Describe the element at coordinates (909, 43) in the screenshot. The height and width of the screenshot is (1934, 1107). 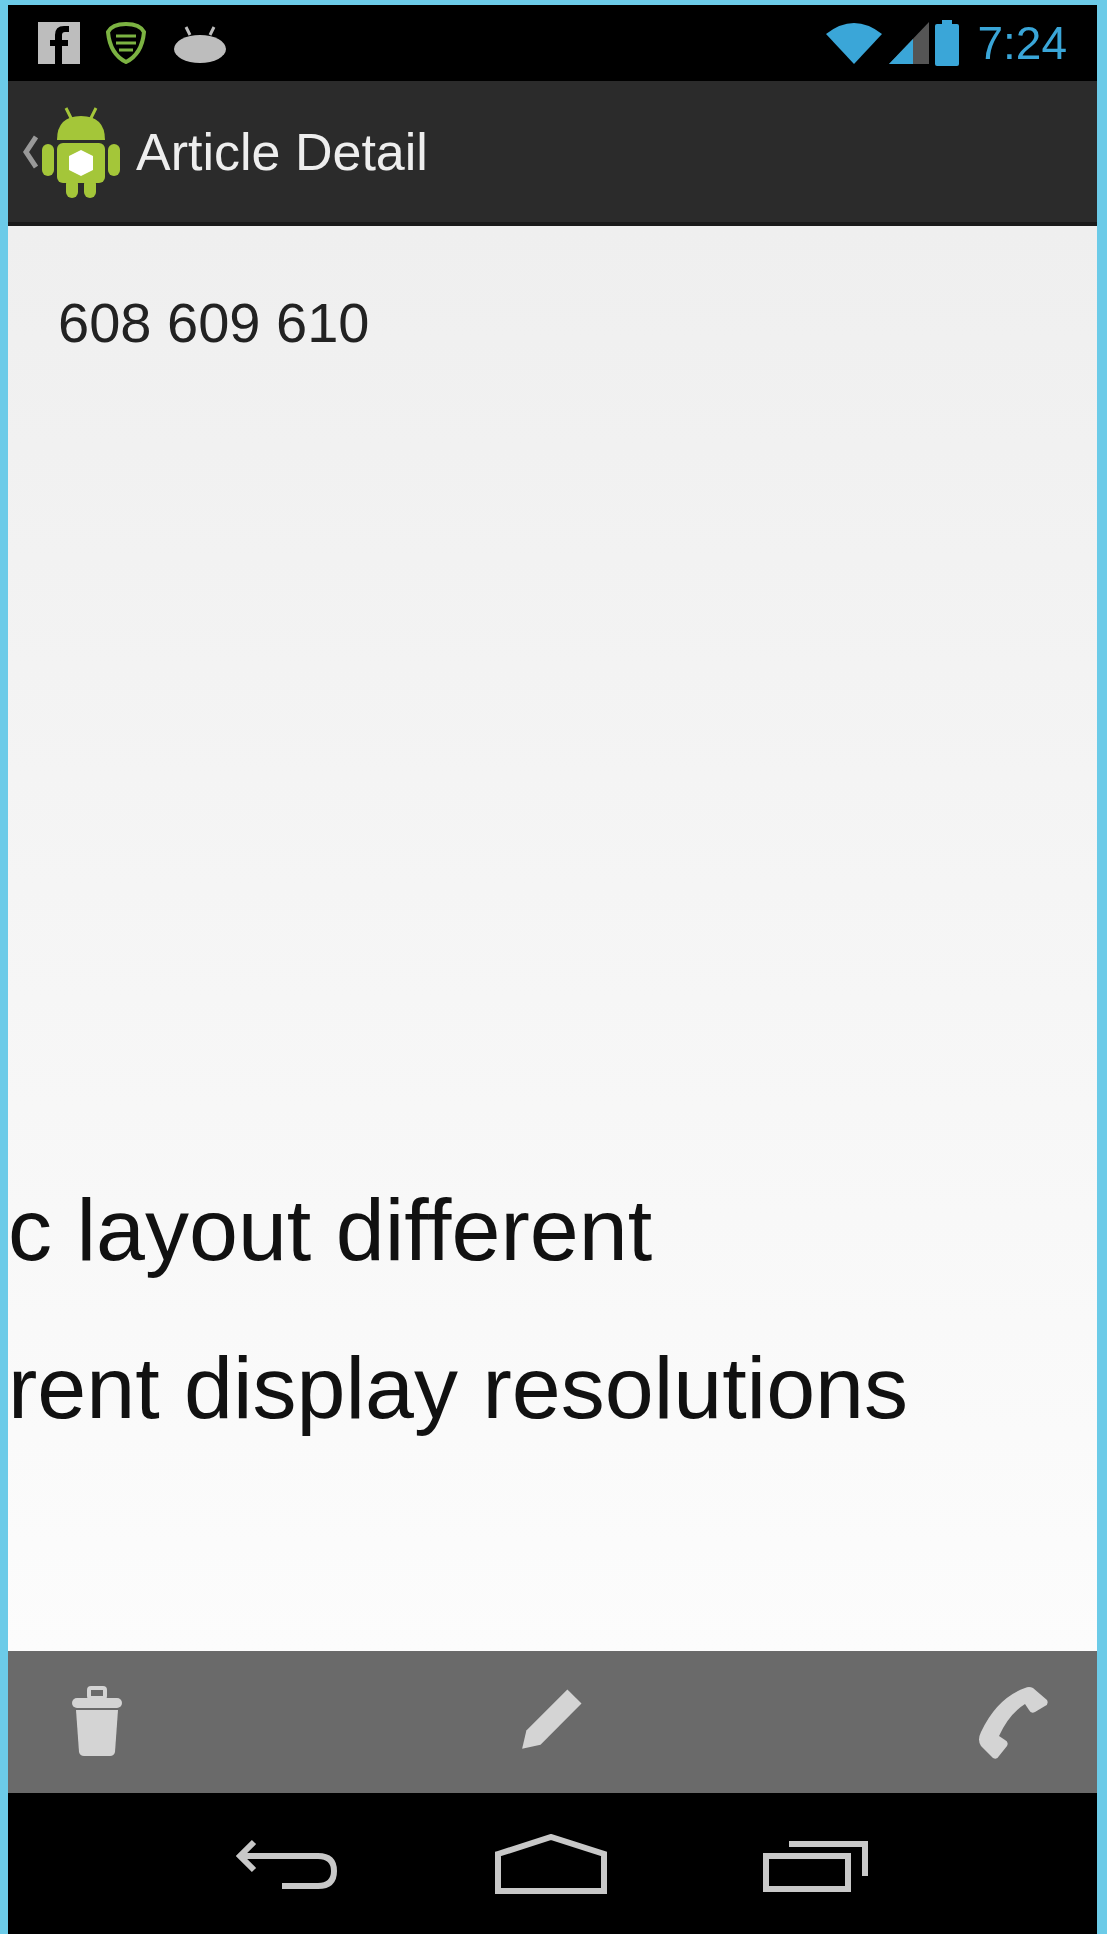
I see `signal-icon` at that location.